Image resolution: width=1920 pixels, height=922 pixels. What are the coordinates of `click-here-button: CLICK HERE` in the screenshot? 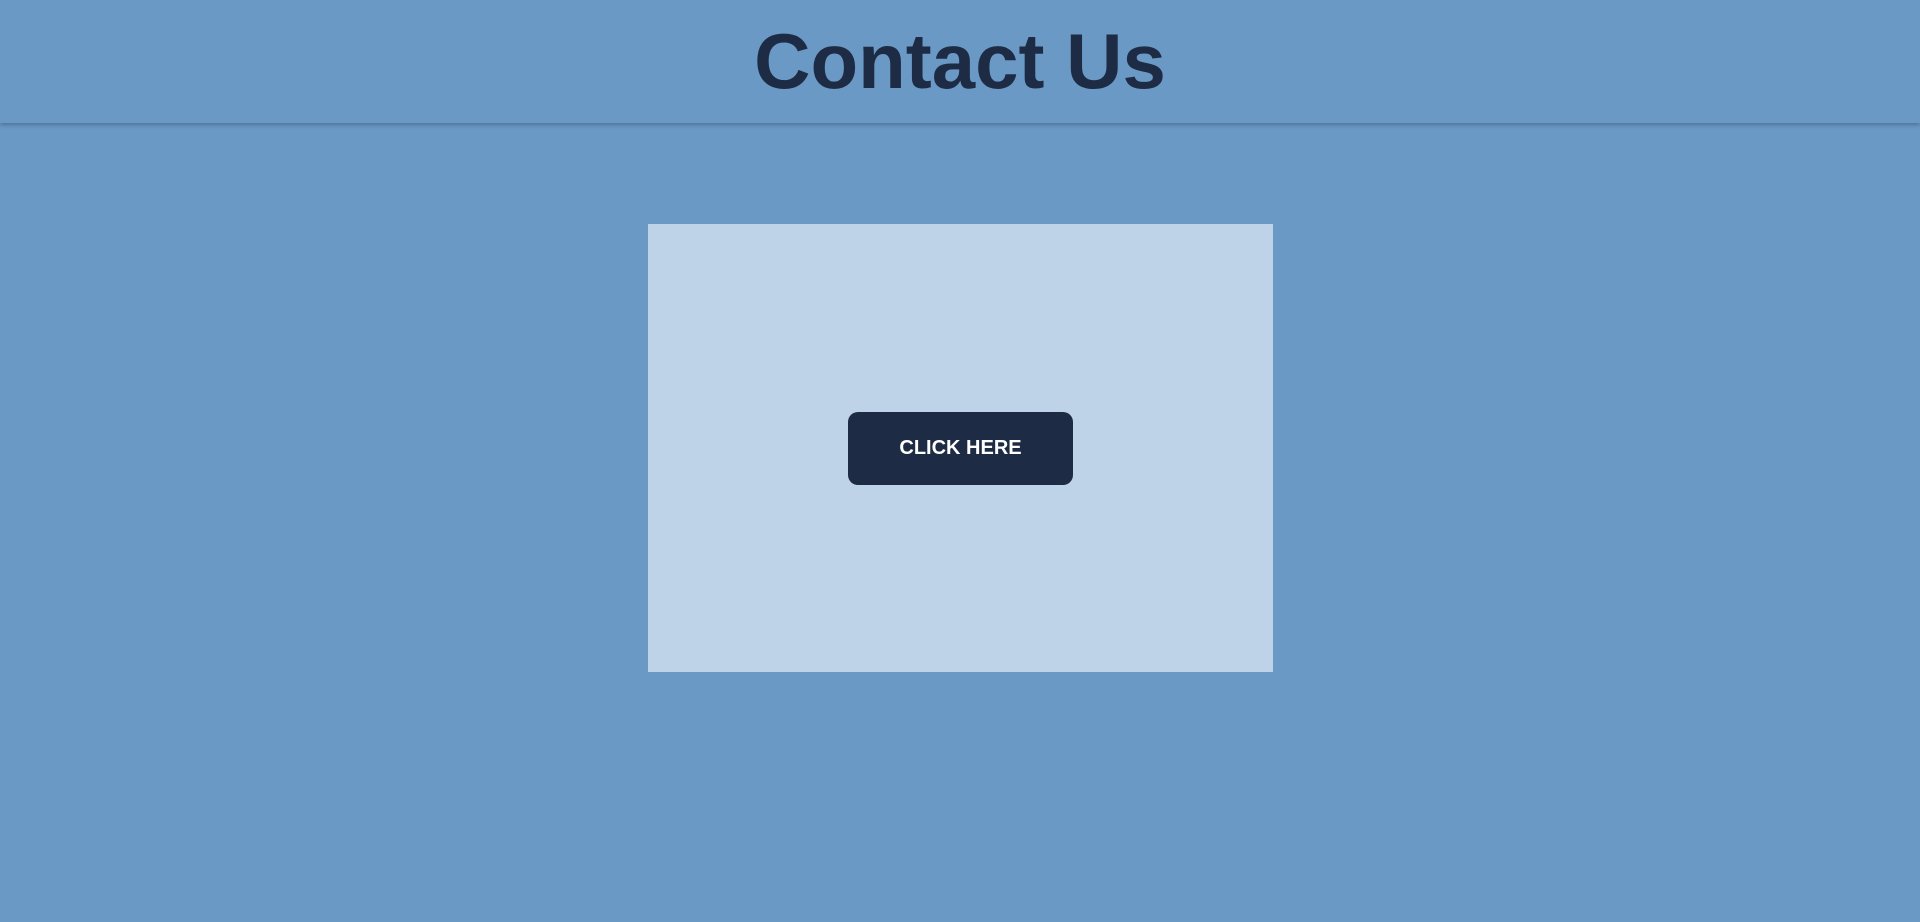 It's located at (960, 448).